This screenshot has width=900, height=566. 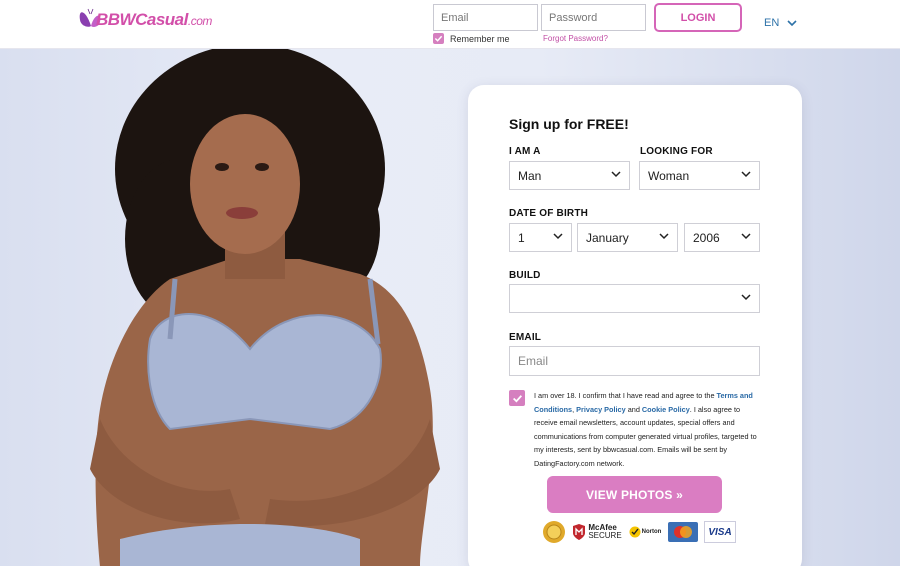 What do you see at coordinates (605, 535) in the screenshot?
I see `mcafee-sub-text: SECURE` at bounding box center [605, 535].